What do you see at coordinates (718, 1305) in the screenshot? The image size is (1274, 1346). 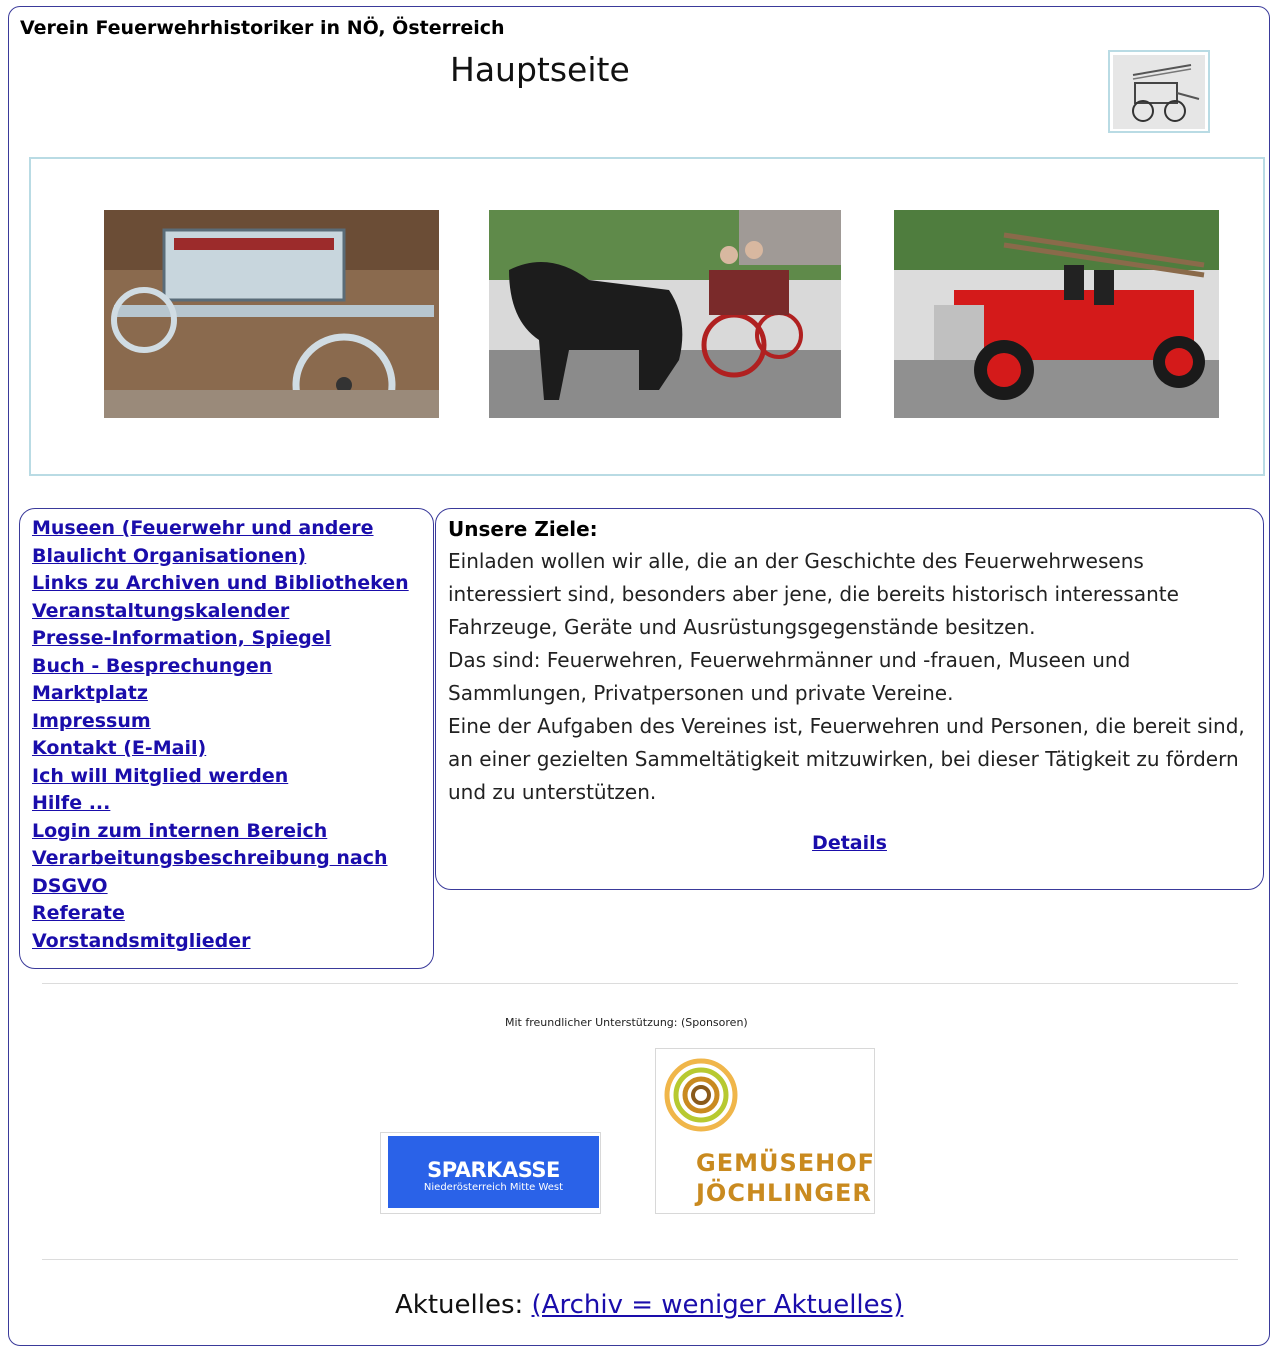 I see `news-archive-link: (Archiv = weniger Aktuelles)` at bounding box center [718, 1305].